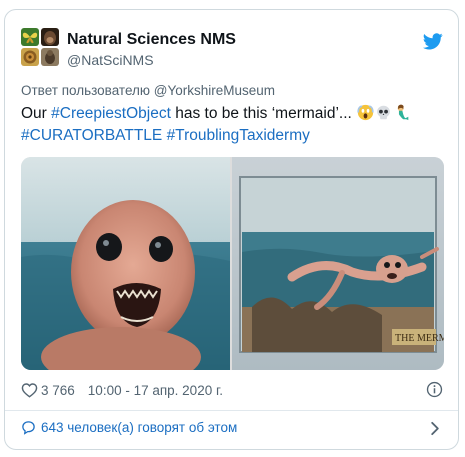 The height and width of the screenshot is (457, 465). Describe the element at coordinates (384, 112) in the screenshot. I see `skull-icon` at that location.